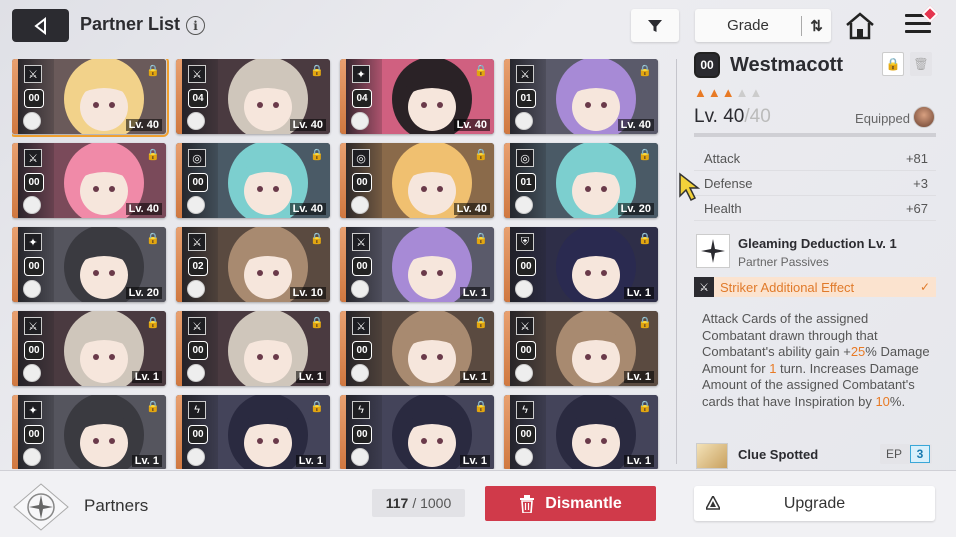  What do you see at coordinates (920, 183) in the screenshot?
I see `stat-value: +3` at bounding box center [920, 183].